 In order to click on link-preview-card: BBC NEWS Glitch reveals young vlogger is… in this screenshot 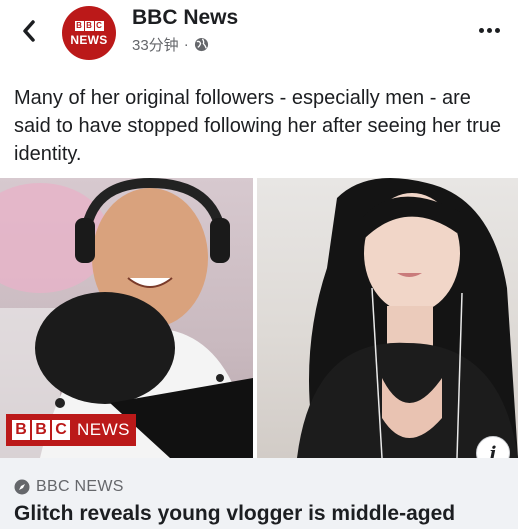, I will do `click(259, 493)`.